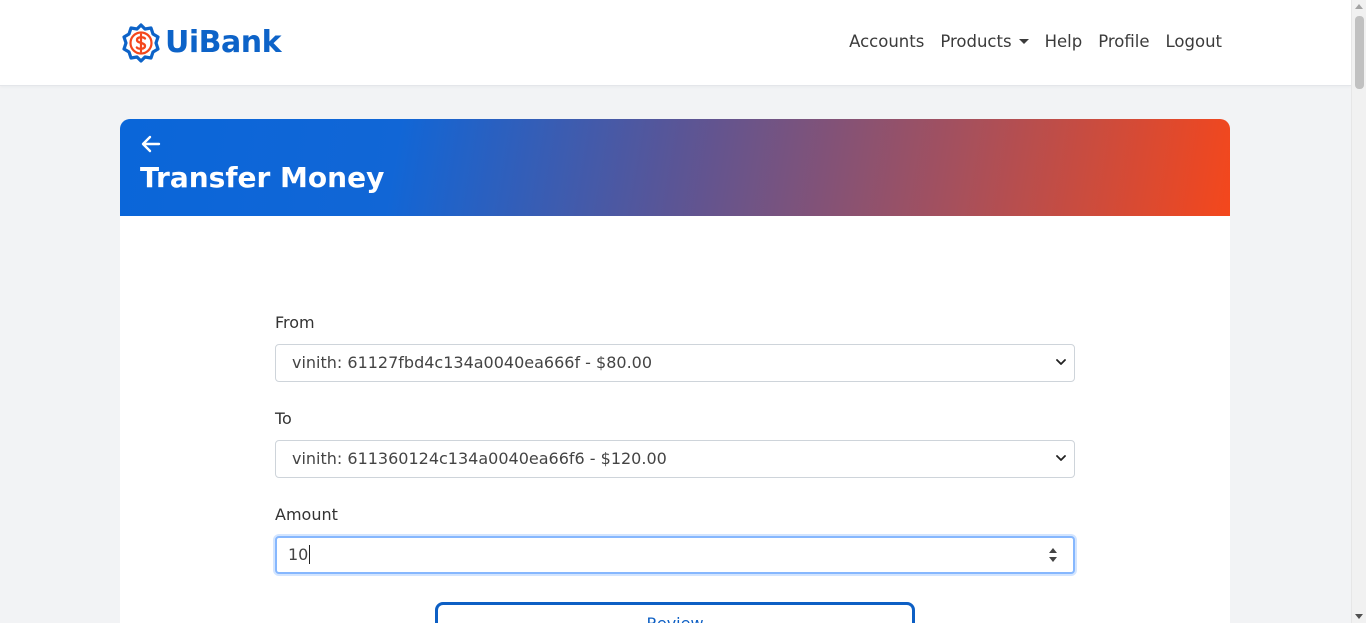  What do you see at coordinates (1194, 42) in the screenshot?
I see `nav-logout: Logout` at bounding box center [1194, 42].